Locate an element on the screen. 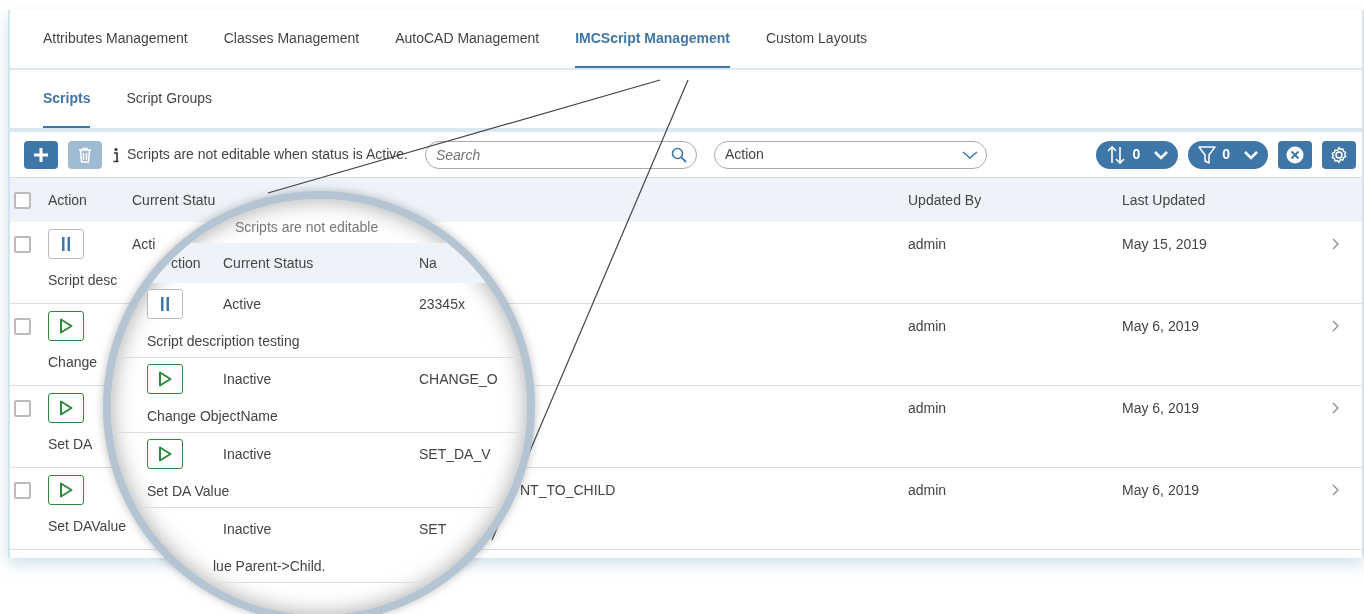 The image size is (1364, 614). notice-text: Scripts are not editable when status is Active. is located at coordinates (267, 154).